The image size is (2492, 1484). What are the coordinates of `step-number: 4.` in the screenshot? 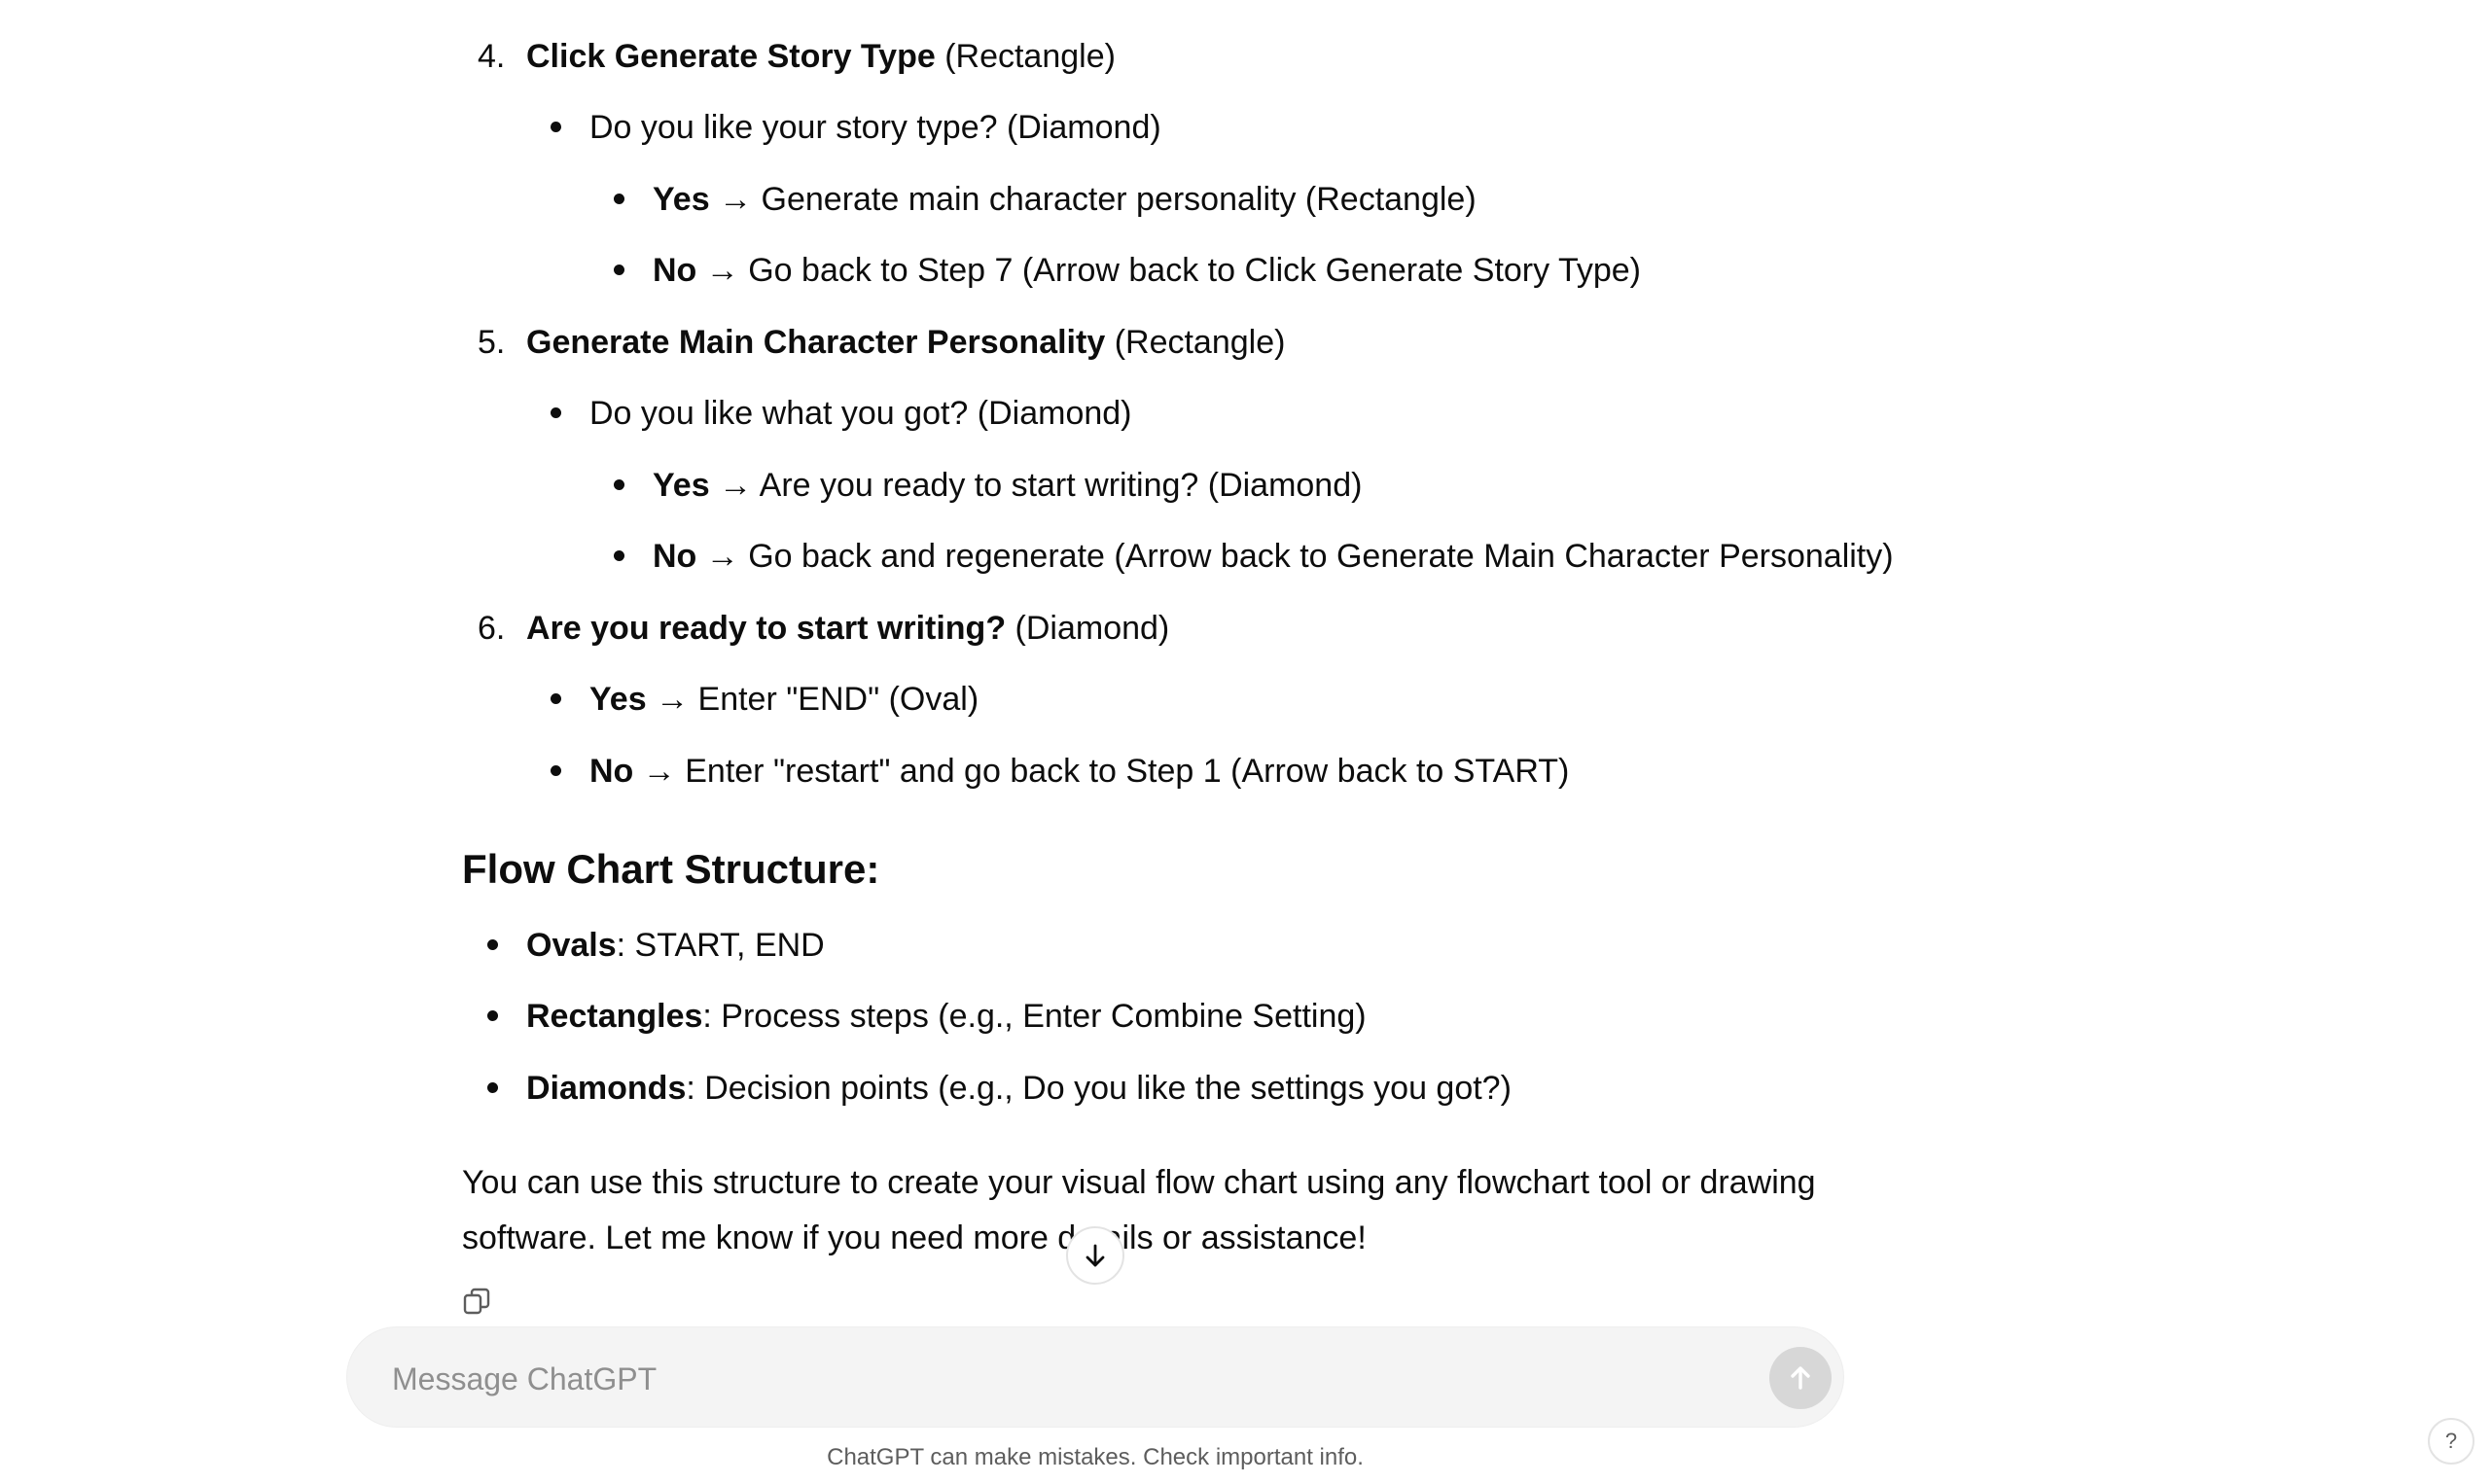 It's located at (492, 57).